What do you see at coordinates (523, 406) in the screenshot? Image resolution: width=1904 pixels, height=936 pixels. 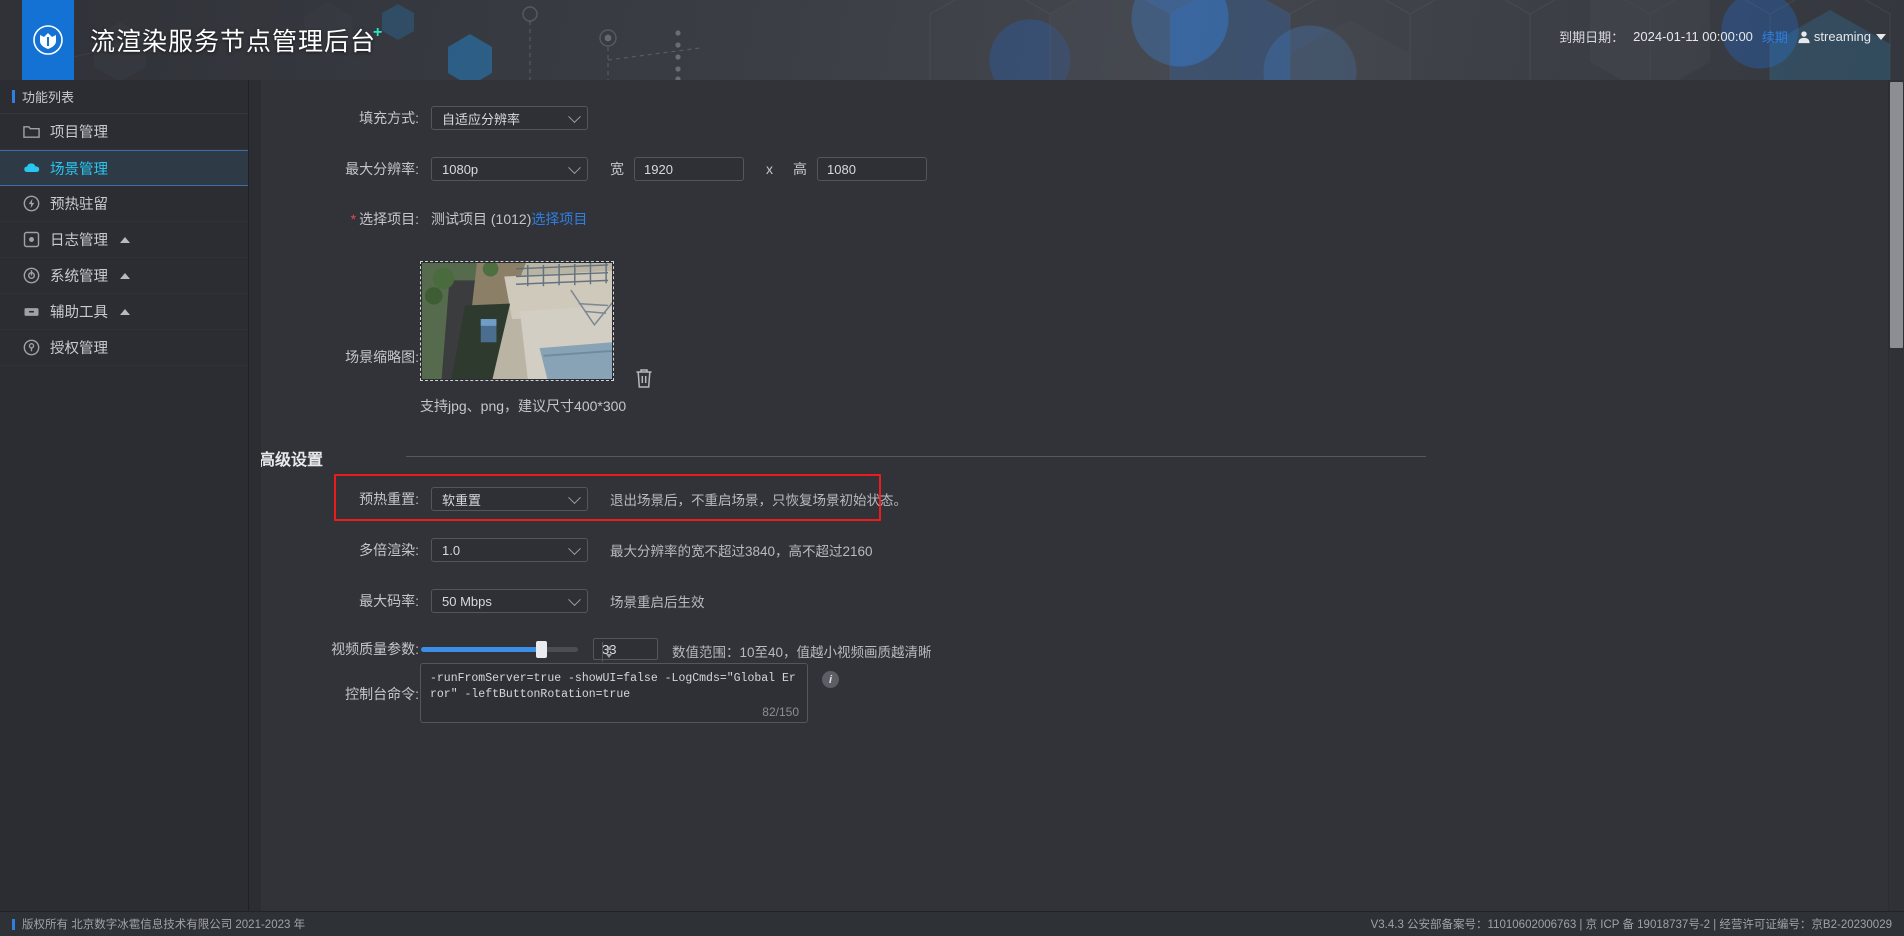 I see `thumbnail-note: 支持jpg、png，建议尺寸400*300` at bounding box center [523, 406].